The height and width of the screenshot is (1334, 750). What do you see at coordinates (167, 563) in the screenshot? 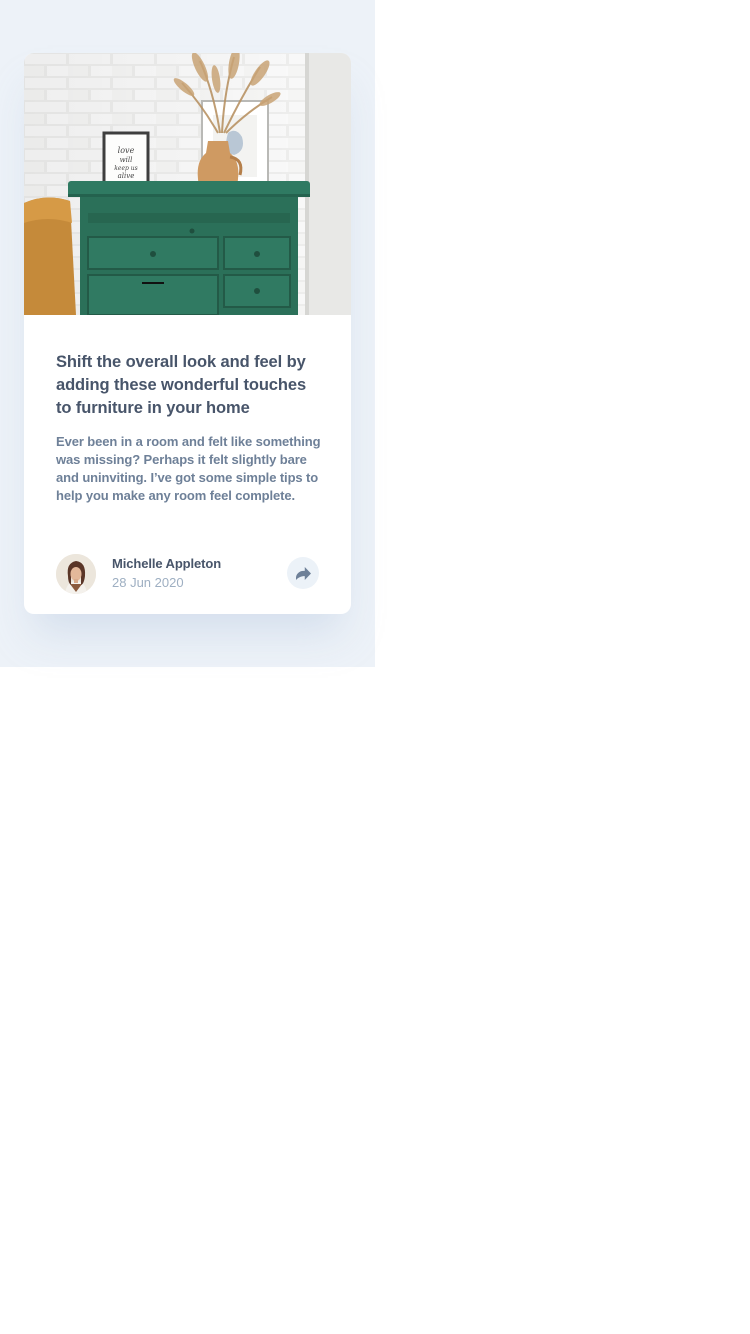
I see `author-name: Michelle Appleton` at bounding box center [167, 563].